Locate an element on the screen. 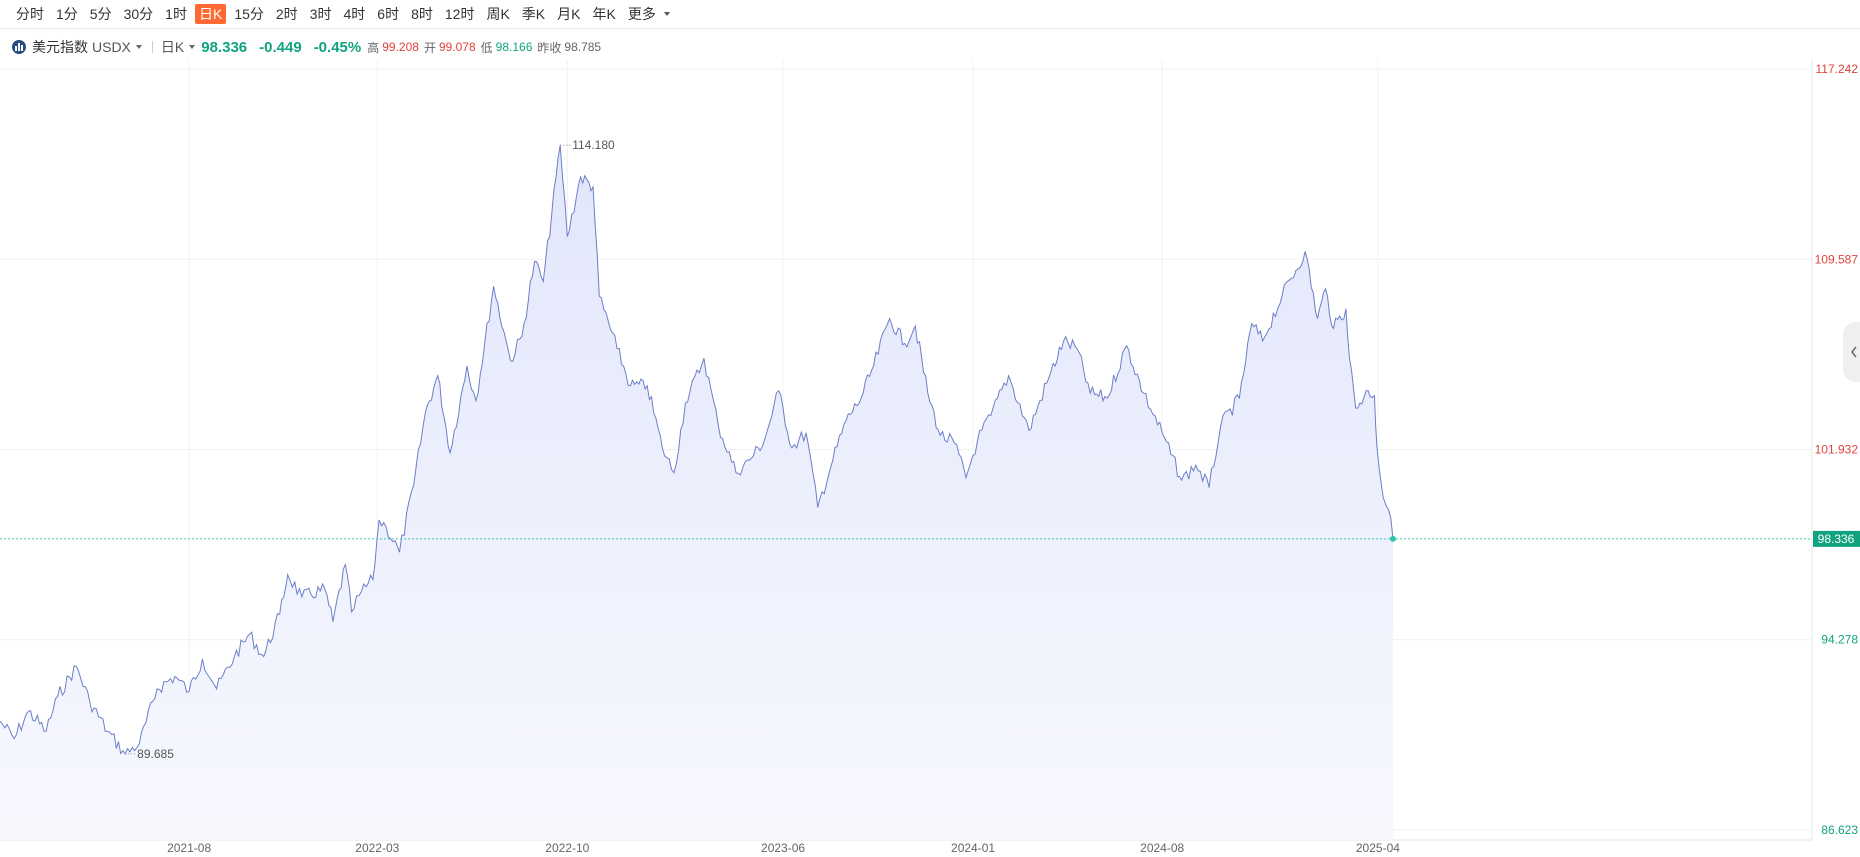 The image size is (1860, 857). y-tick-label: 94.278 is located at coordinates (1839, 640).